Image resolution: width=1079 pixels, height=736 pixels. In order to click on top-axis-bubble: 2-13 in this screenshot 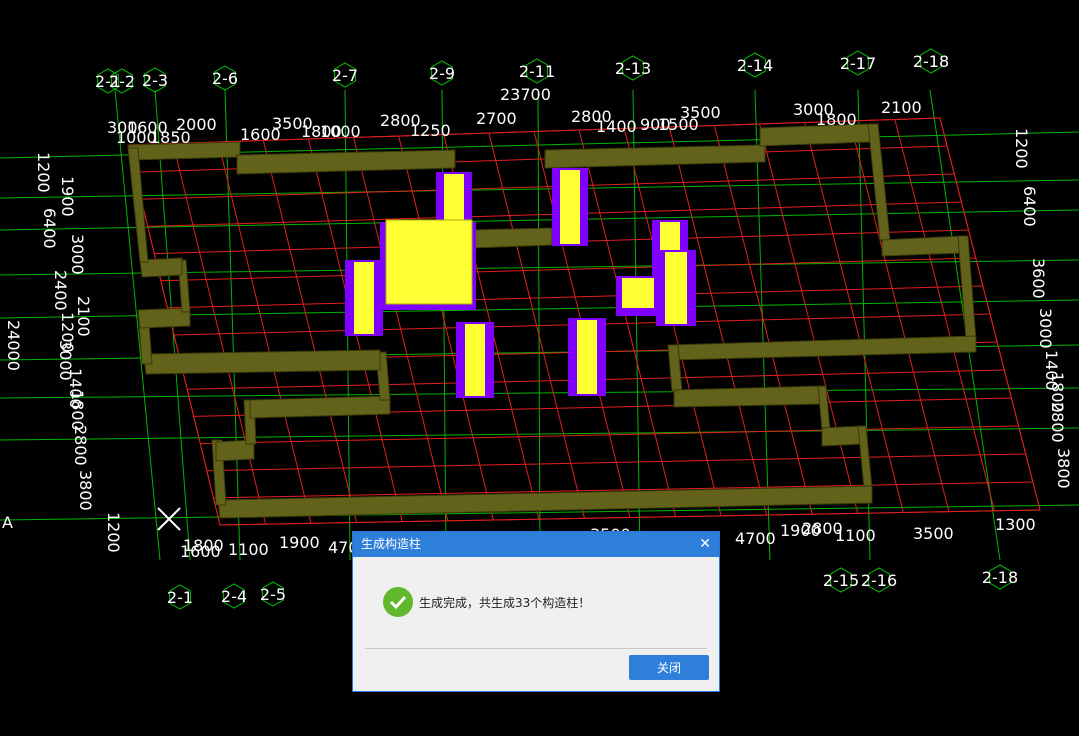, I will do `click(633, 68)`.